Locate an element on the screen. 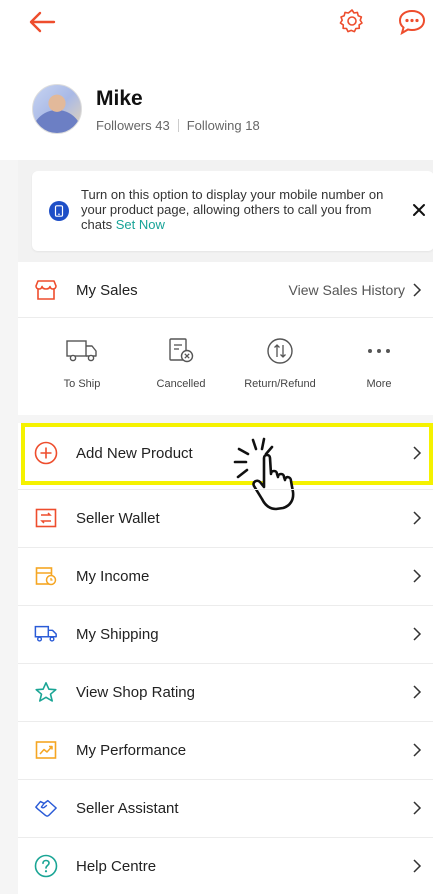 The height and width of the screenshot is (894, 433). status-cancelled: Cancelled is located at coordinates (181, 364).